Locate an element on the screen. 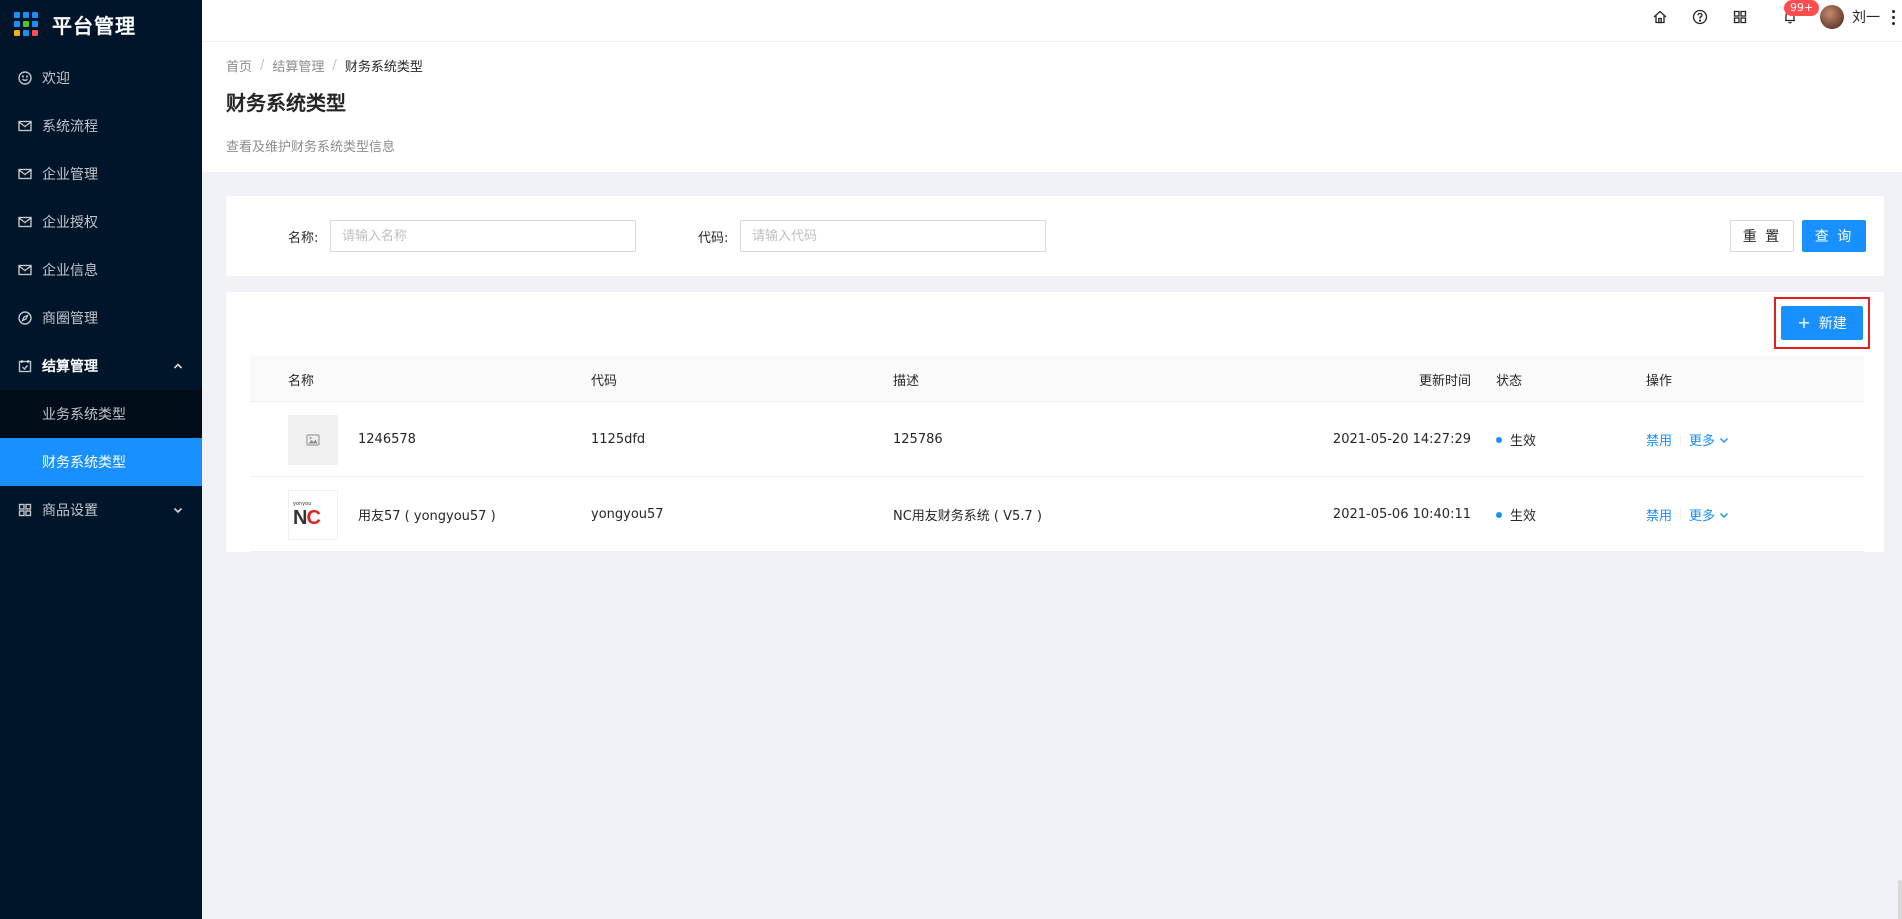  nc-logo: yonyou NC is located at coordinates (313, 514).